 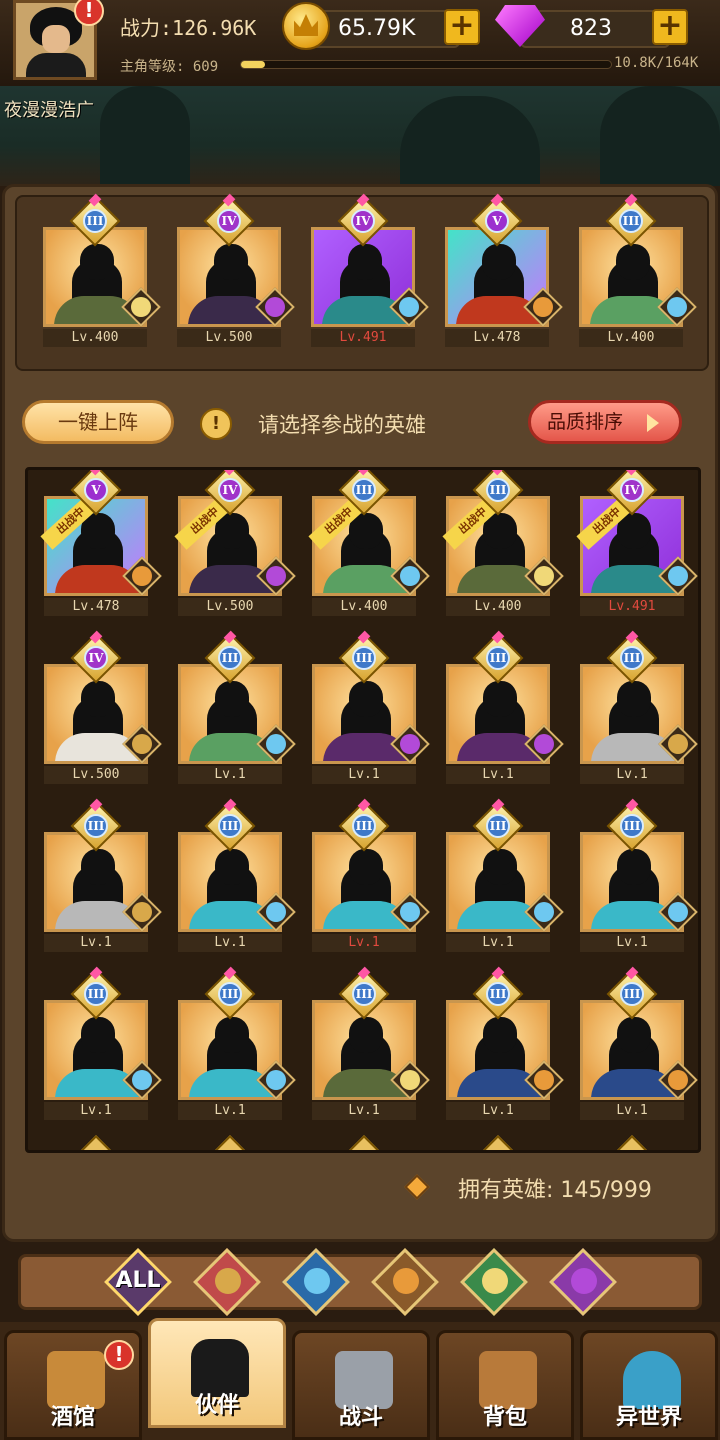 I want to click on faction-beast-icon, so click(x=544, y=1080).